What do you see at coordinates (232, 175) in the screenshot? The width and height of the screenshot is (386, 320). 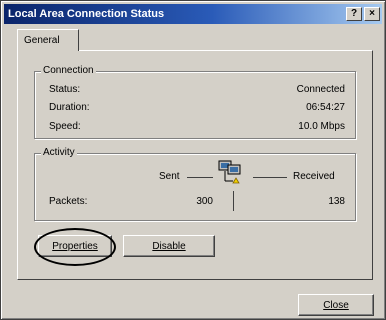 I see `network-computers-icon` at bounding box center [232, 175].